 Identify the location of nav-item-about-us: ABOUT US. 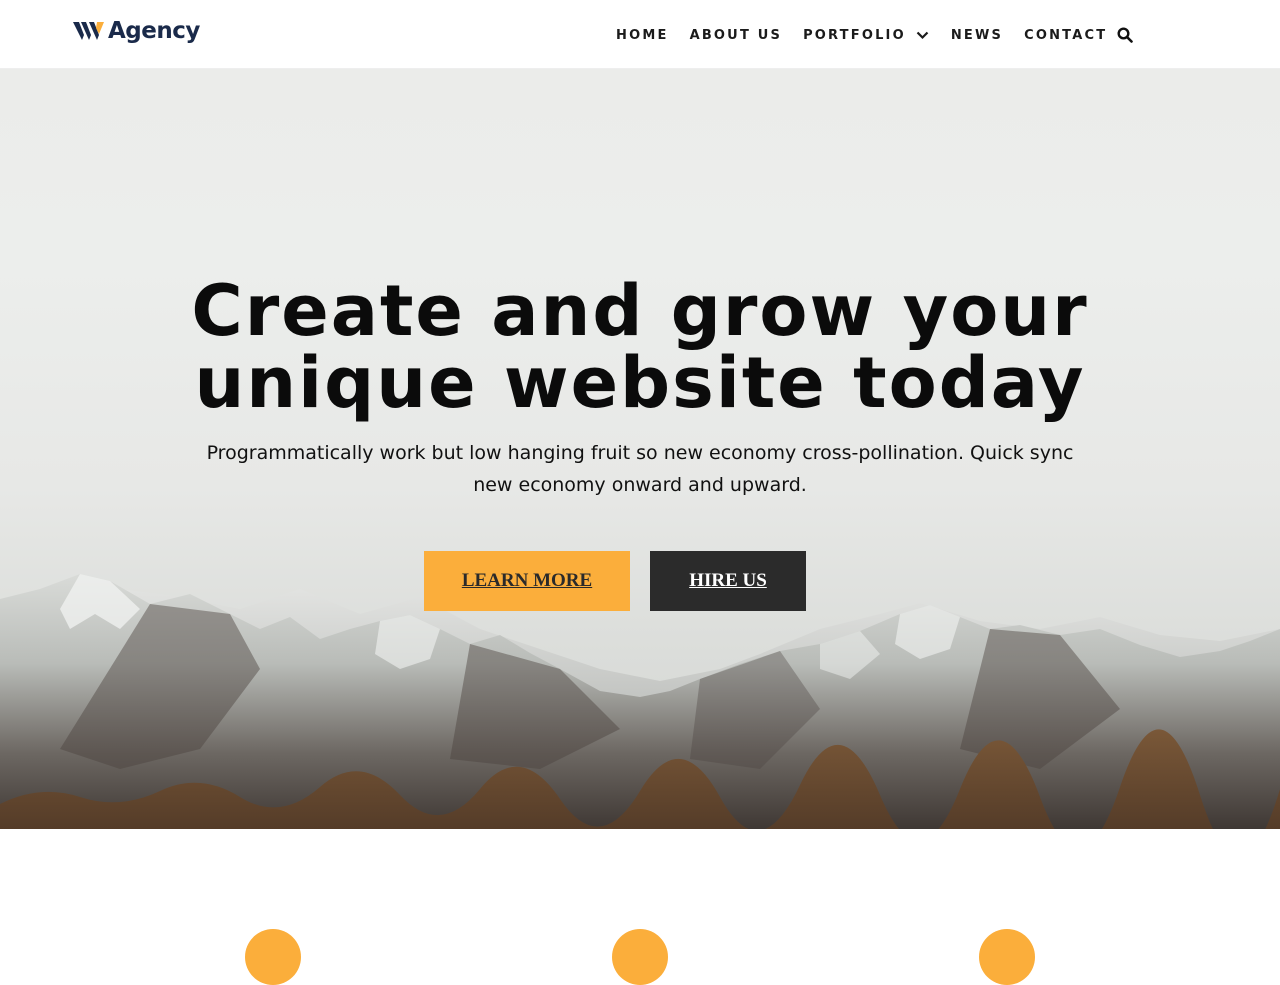
(736, 35).